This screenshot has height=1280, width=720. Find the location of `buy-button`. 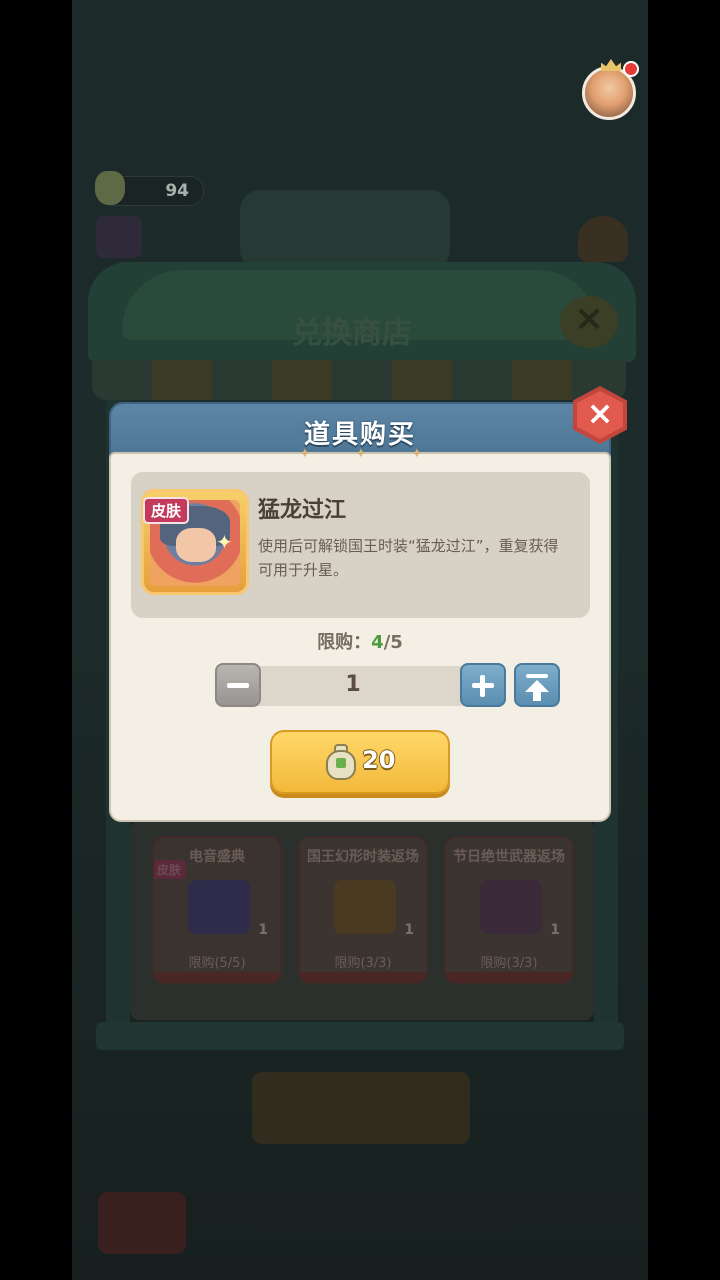

buy-button is located at coordinates (360, 762).